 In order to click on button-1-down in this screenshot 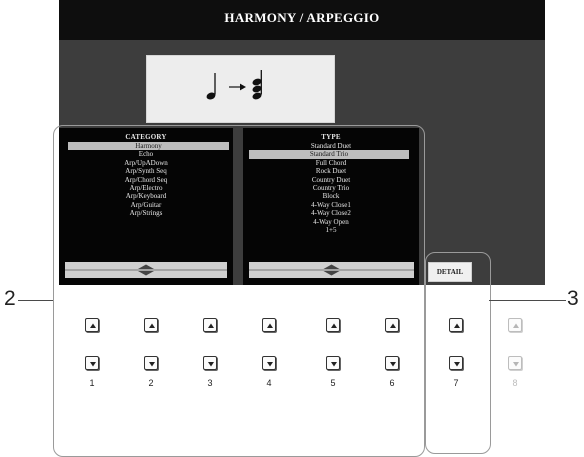, I will do `click(92, 363)`.